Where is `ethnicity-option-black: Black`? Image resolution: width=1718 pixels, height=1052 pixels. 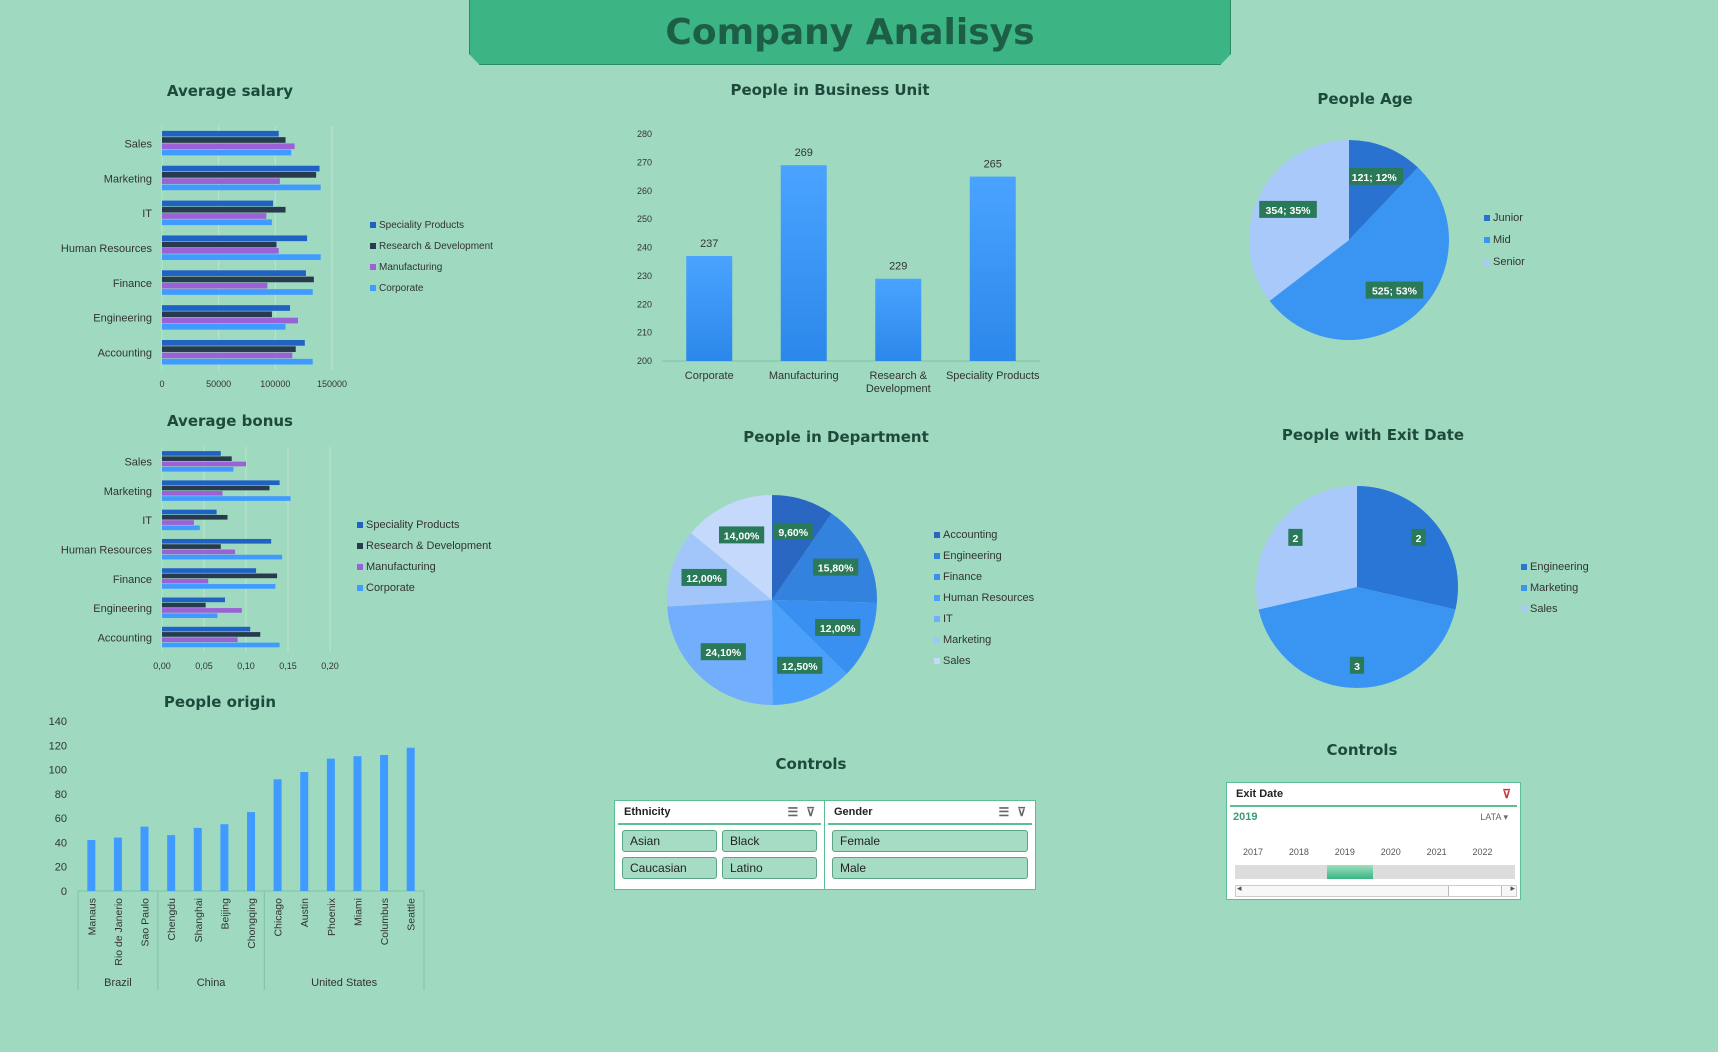 ethnicity-option-black: Black is located at coordinates (769, 841).